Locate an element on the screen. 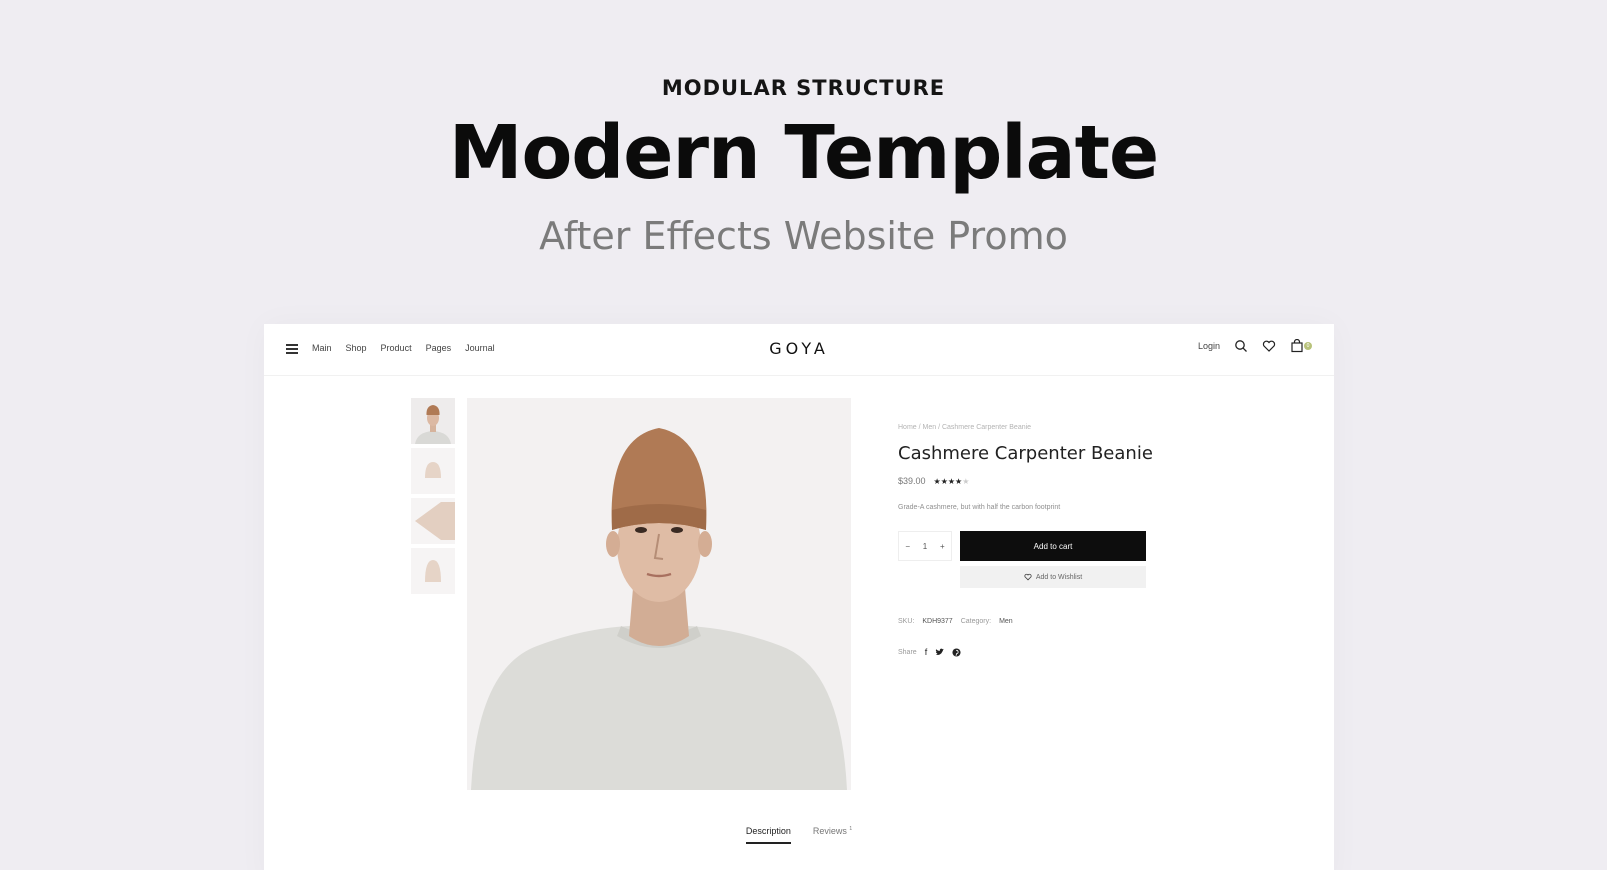 The width and height of the screenshot is (1607, 870). reviews-count: 1 is located at coordinates (851, 829).